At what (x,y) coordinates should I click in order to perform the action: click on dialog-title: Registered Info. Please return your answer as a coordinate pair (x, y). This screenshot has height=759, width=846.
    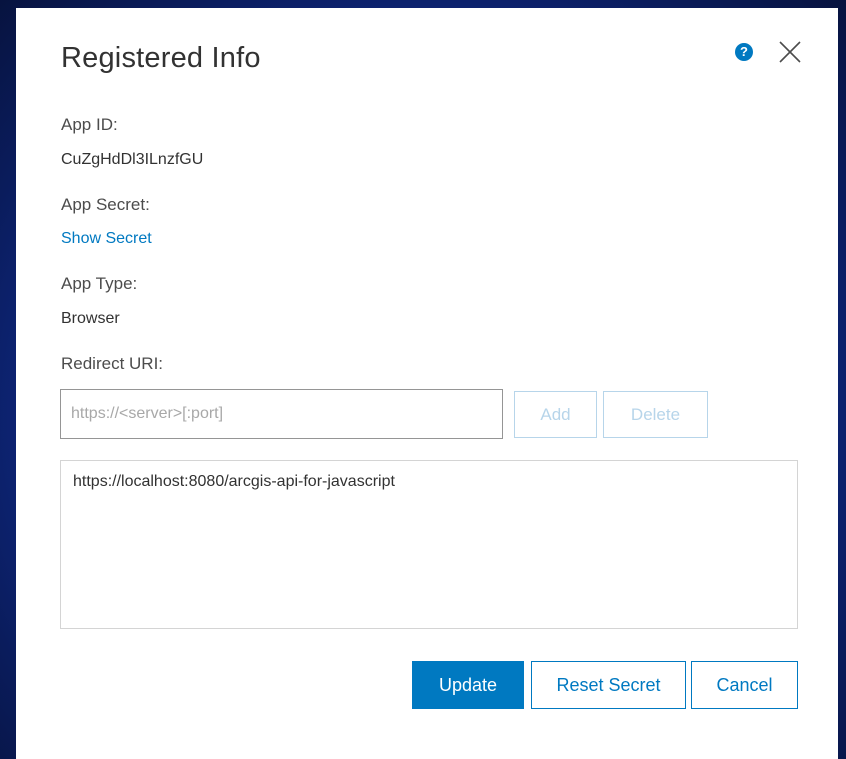
    Looking at the image, I should click on (161, 58).